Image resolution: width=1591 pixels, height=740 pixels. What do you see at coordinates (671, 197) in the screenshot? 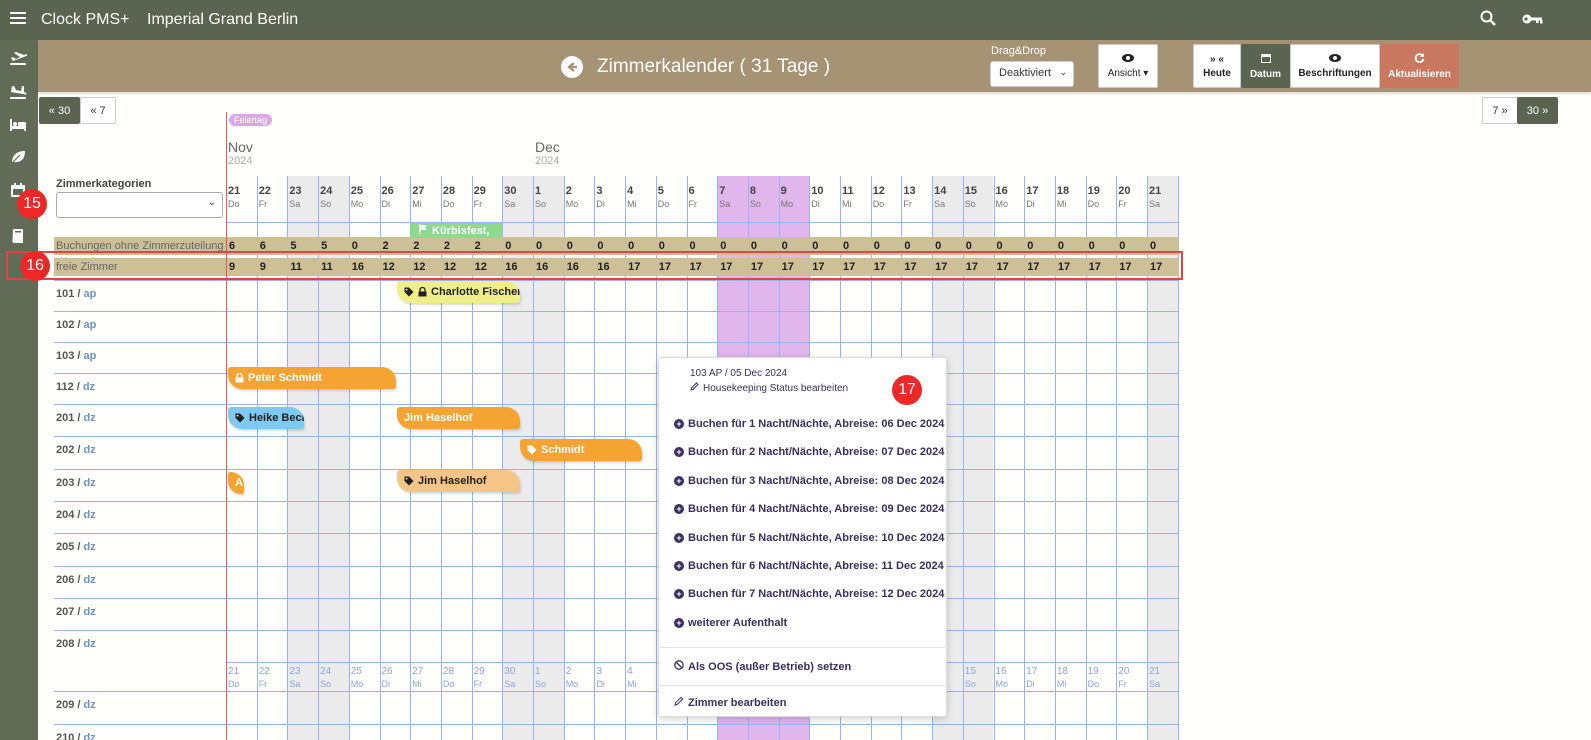
I see `day-header: 5 Do` at bounding box center [671, 197].